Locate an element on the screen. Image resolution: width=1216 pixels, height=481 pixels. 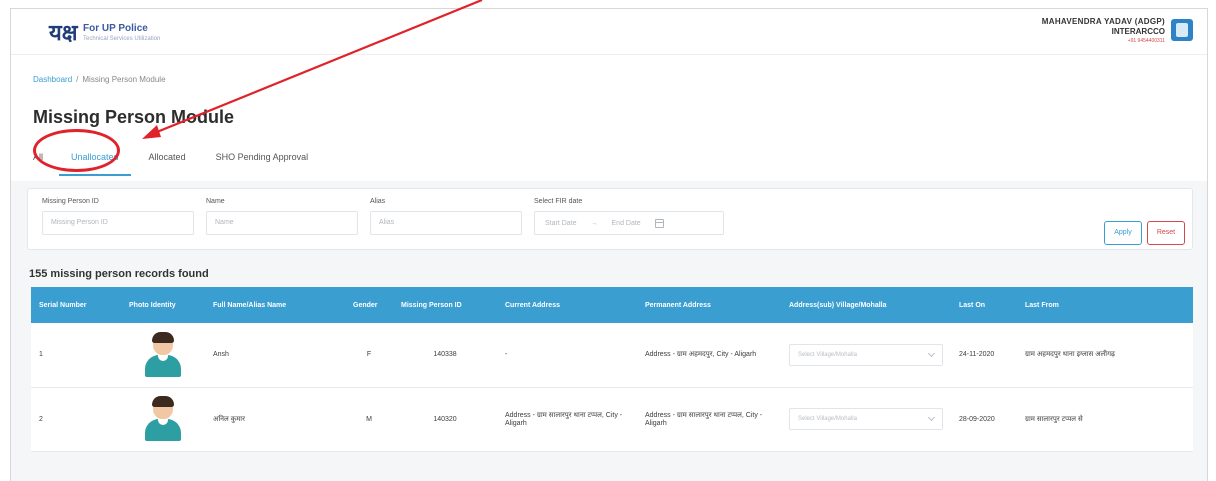
col-gender: Gender is located at coordinates (365, 305).